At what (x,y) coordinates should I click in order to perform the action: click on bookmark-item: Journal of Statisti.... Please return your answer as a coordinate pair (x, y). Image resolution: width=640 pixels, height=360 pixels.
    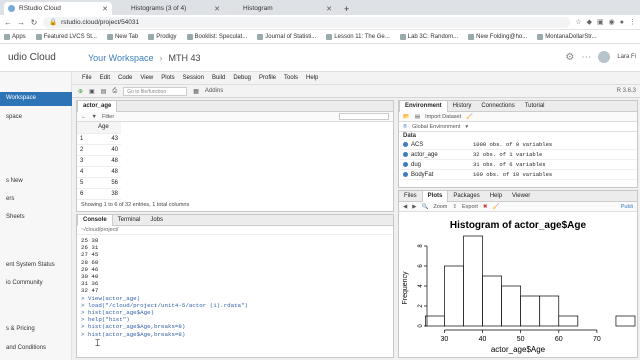
    Looking at the image, I should click on (286, 36).